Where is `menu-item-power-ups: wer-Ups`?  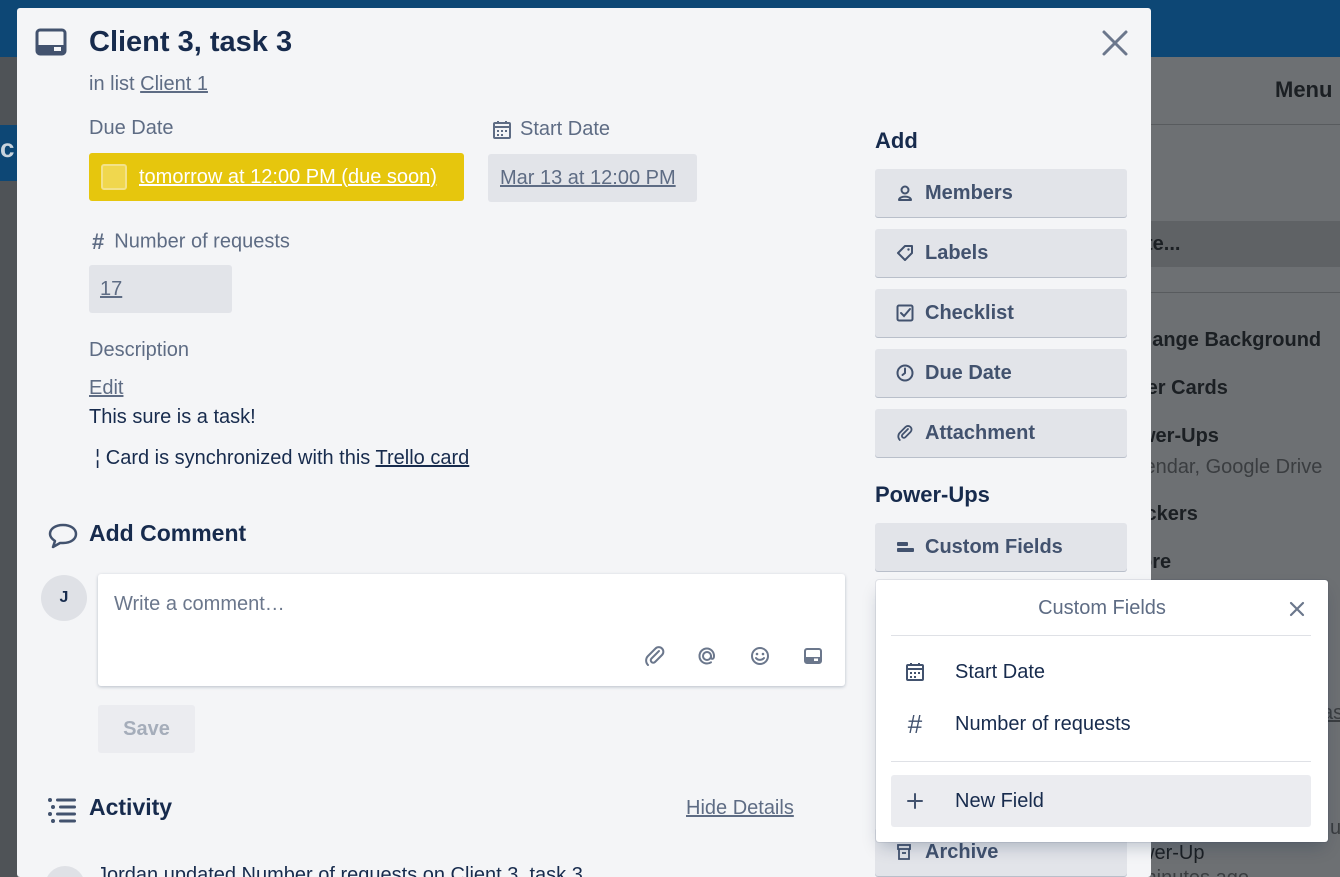
menu-item-power-ups: wer-Ups is located at coordinates (1184, 436).